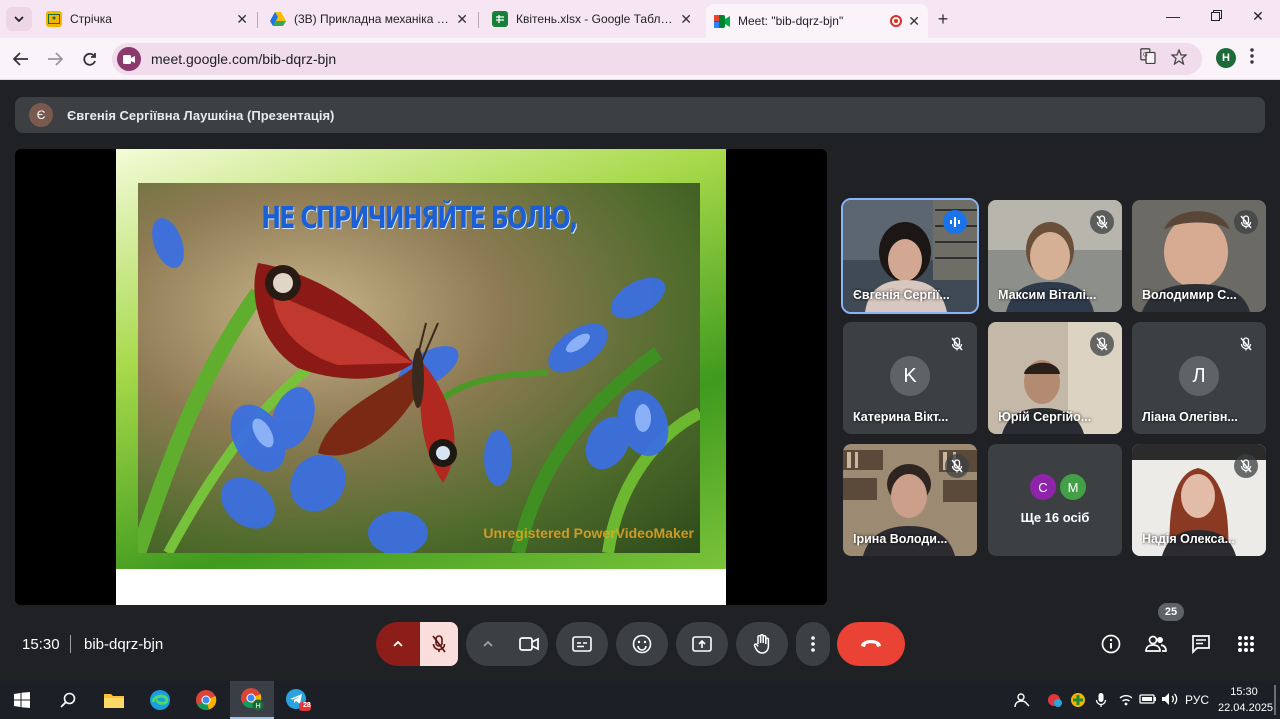 This screenshot has height=719, width=1280. I want to click on hang-up-icon, so click(871, 643).